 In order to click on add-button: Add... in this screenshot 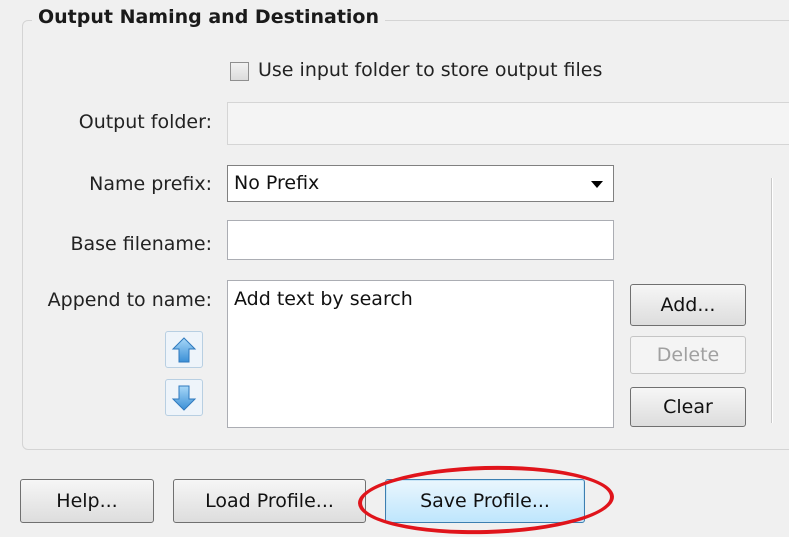, I will do `click(688, 305)`.